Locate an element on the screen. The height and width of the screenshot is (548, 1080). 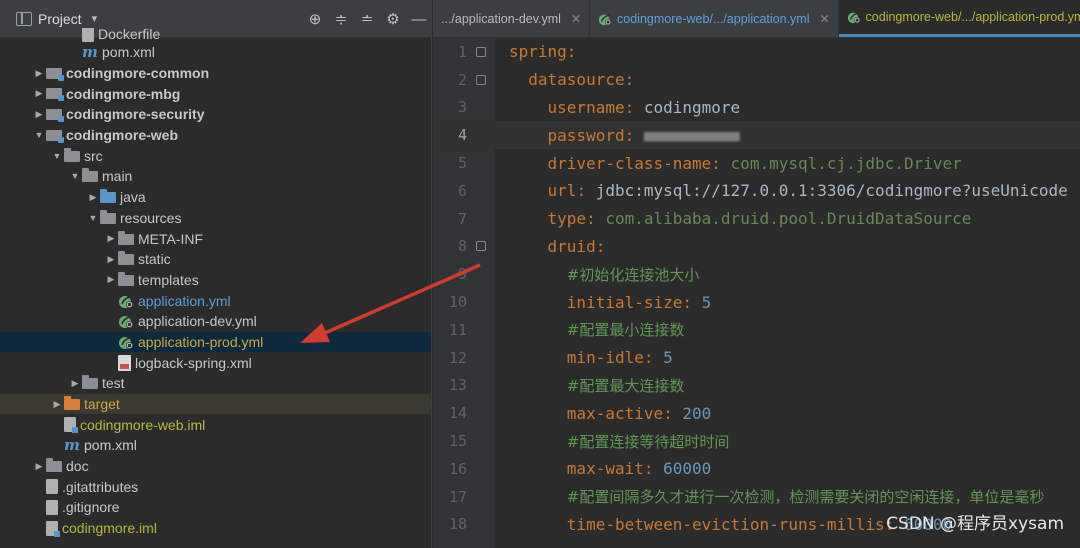
tree-item-label: resources is located at coordinates (151, 217).